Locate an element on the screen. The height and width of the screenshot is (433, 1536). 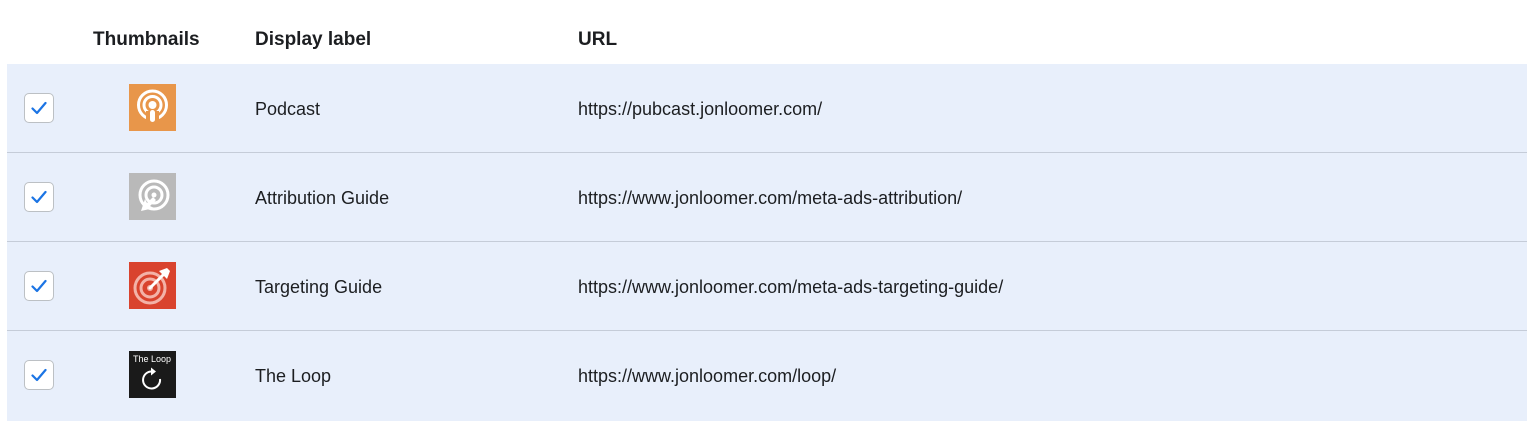
table-header: Thumbnails Display label URL is located at coordinates (768, 32).